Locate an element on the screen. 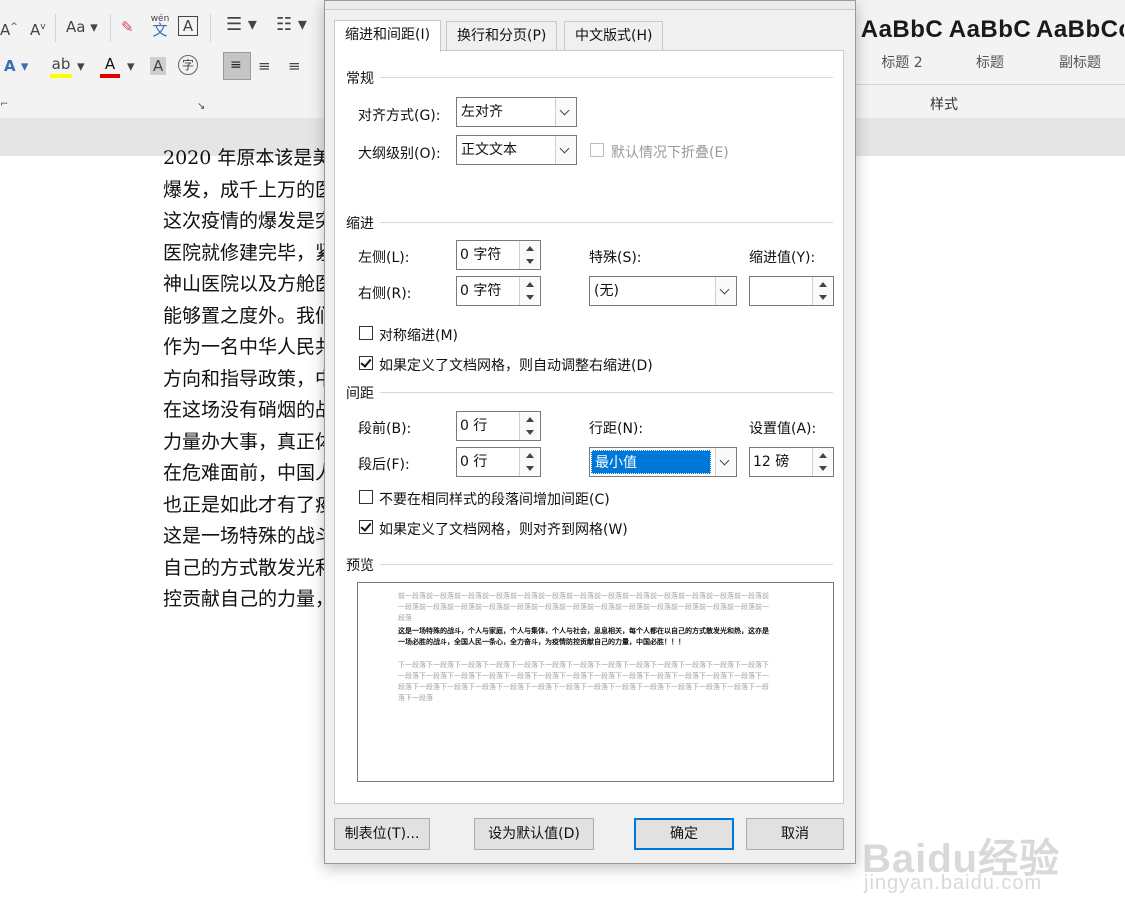 This screenshot has height=923, width=1125. line-spacing-select: 最小值 is located at coordinates (663, 462).